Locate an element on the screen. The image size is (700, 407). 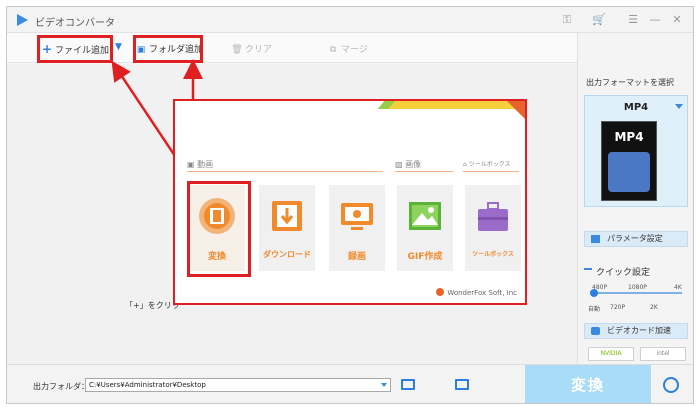
output-folder-field: C:¥Users¥Administrator¥Desktop is located at coordinates (238, 385).